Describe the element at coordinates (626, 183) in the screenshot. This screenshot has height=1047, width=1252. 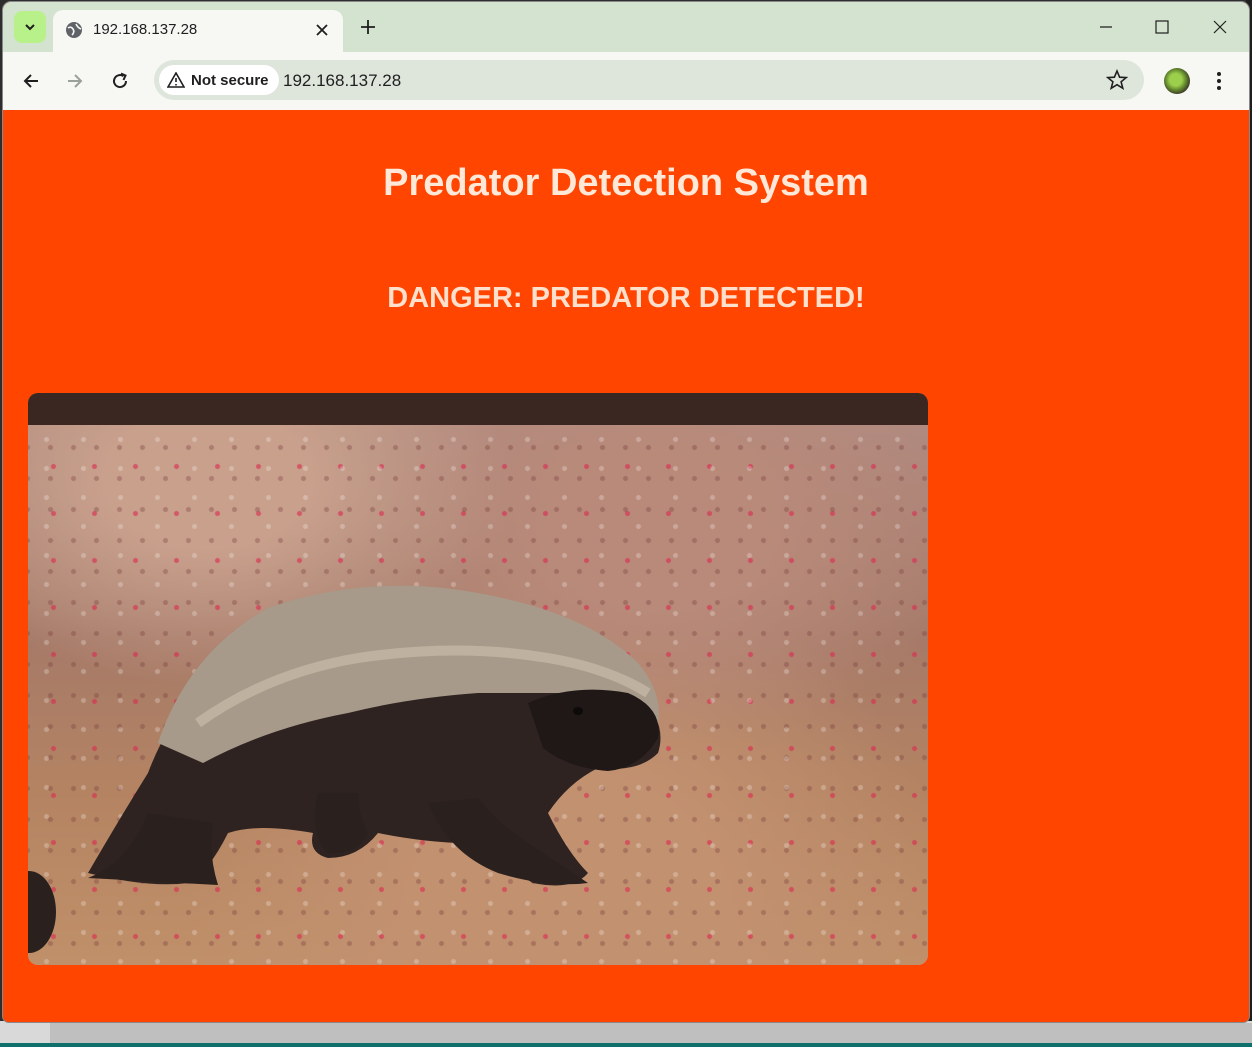
I see `page-title: Predator Detection System` at that location.